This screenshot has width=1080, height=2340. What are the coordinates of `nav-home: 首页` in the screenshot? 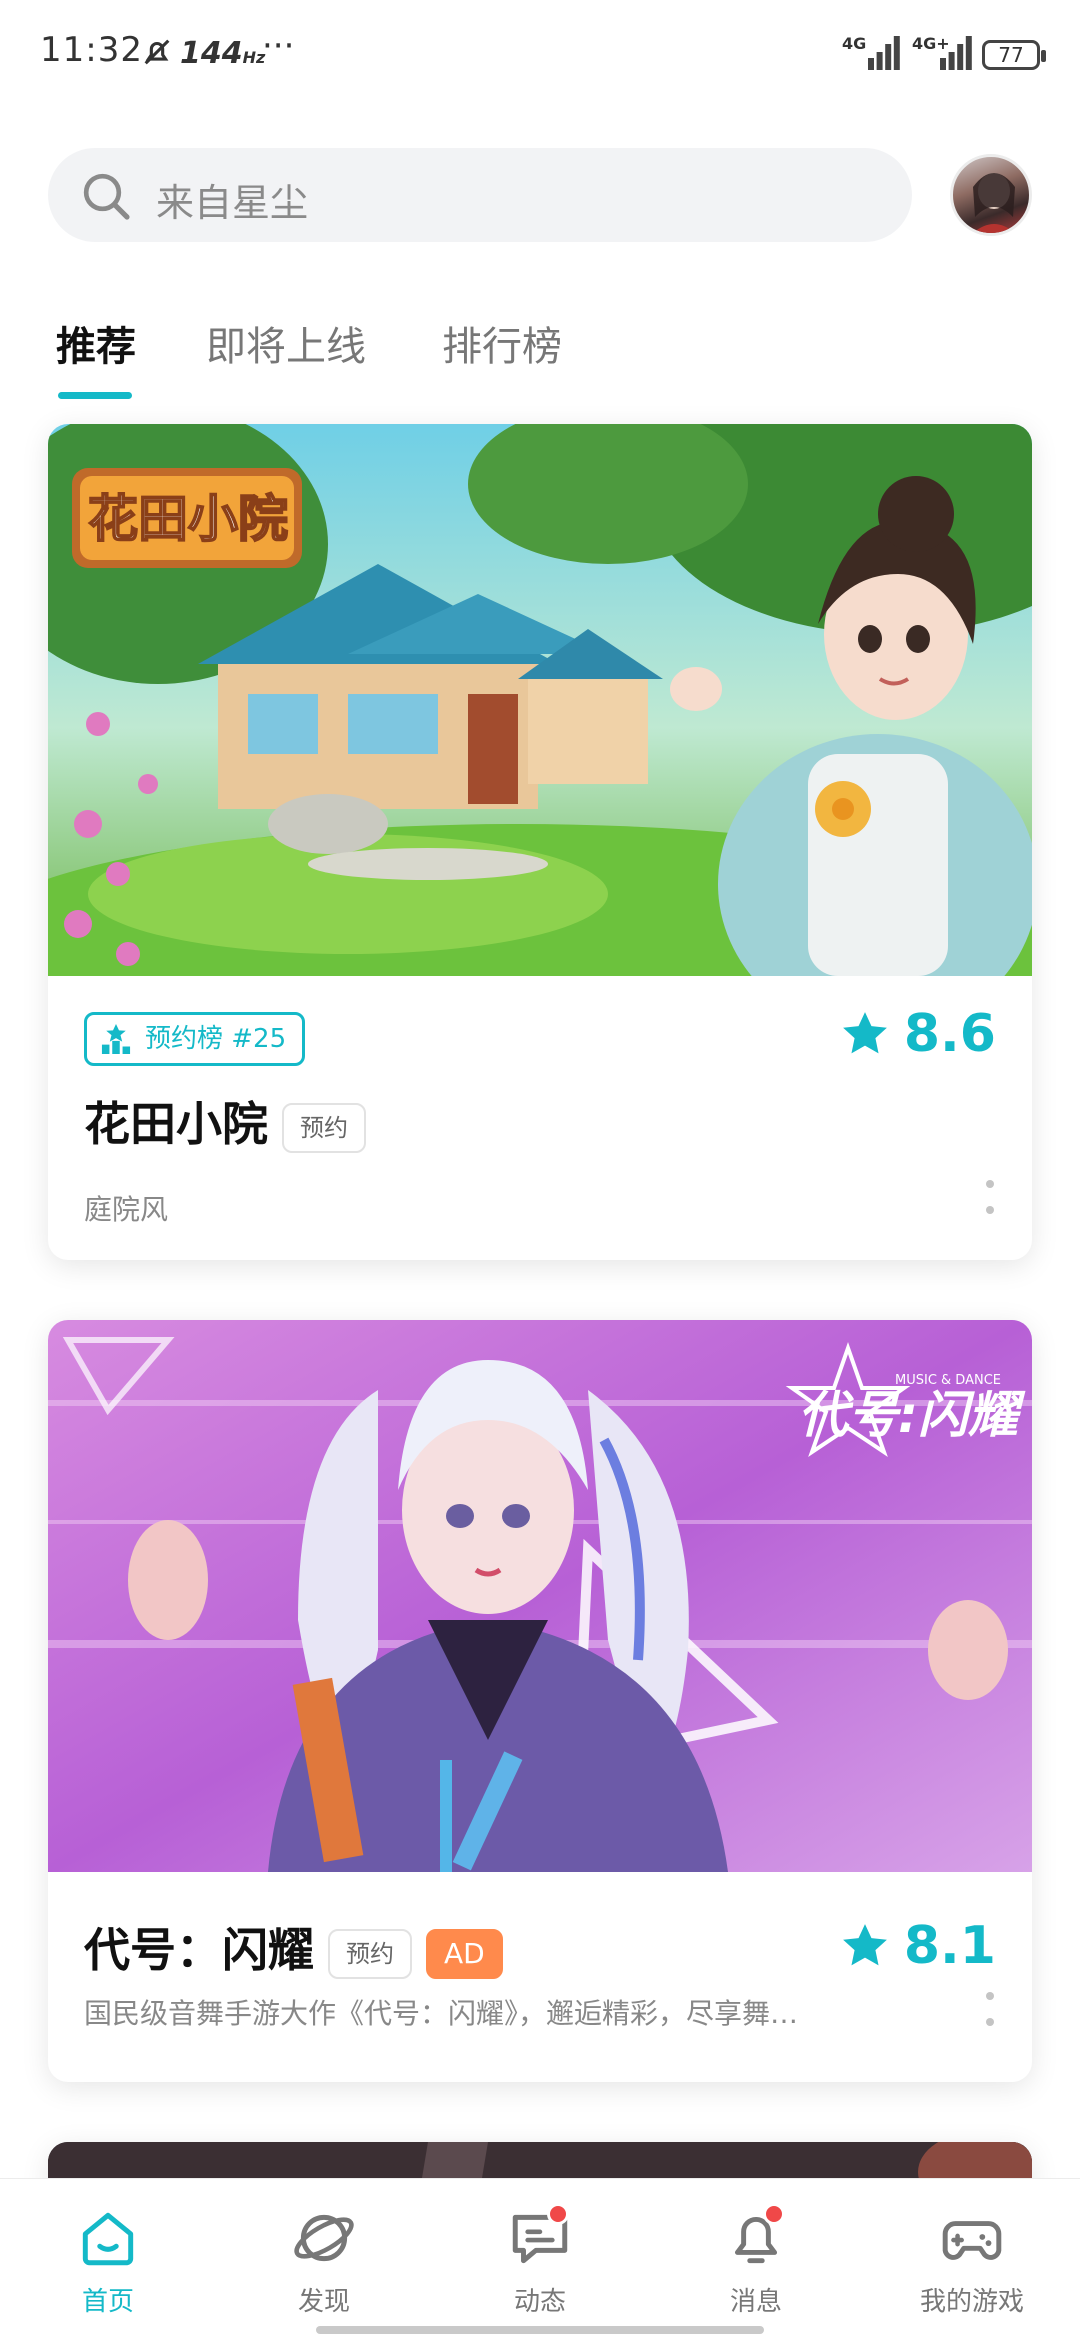 It's located at (108, 2261).